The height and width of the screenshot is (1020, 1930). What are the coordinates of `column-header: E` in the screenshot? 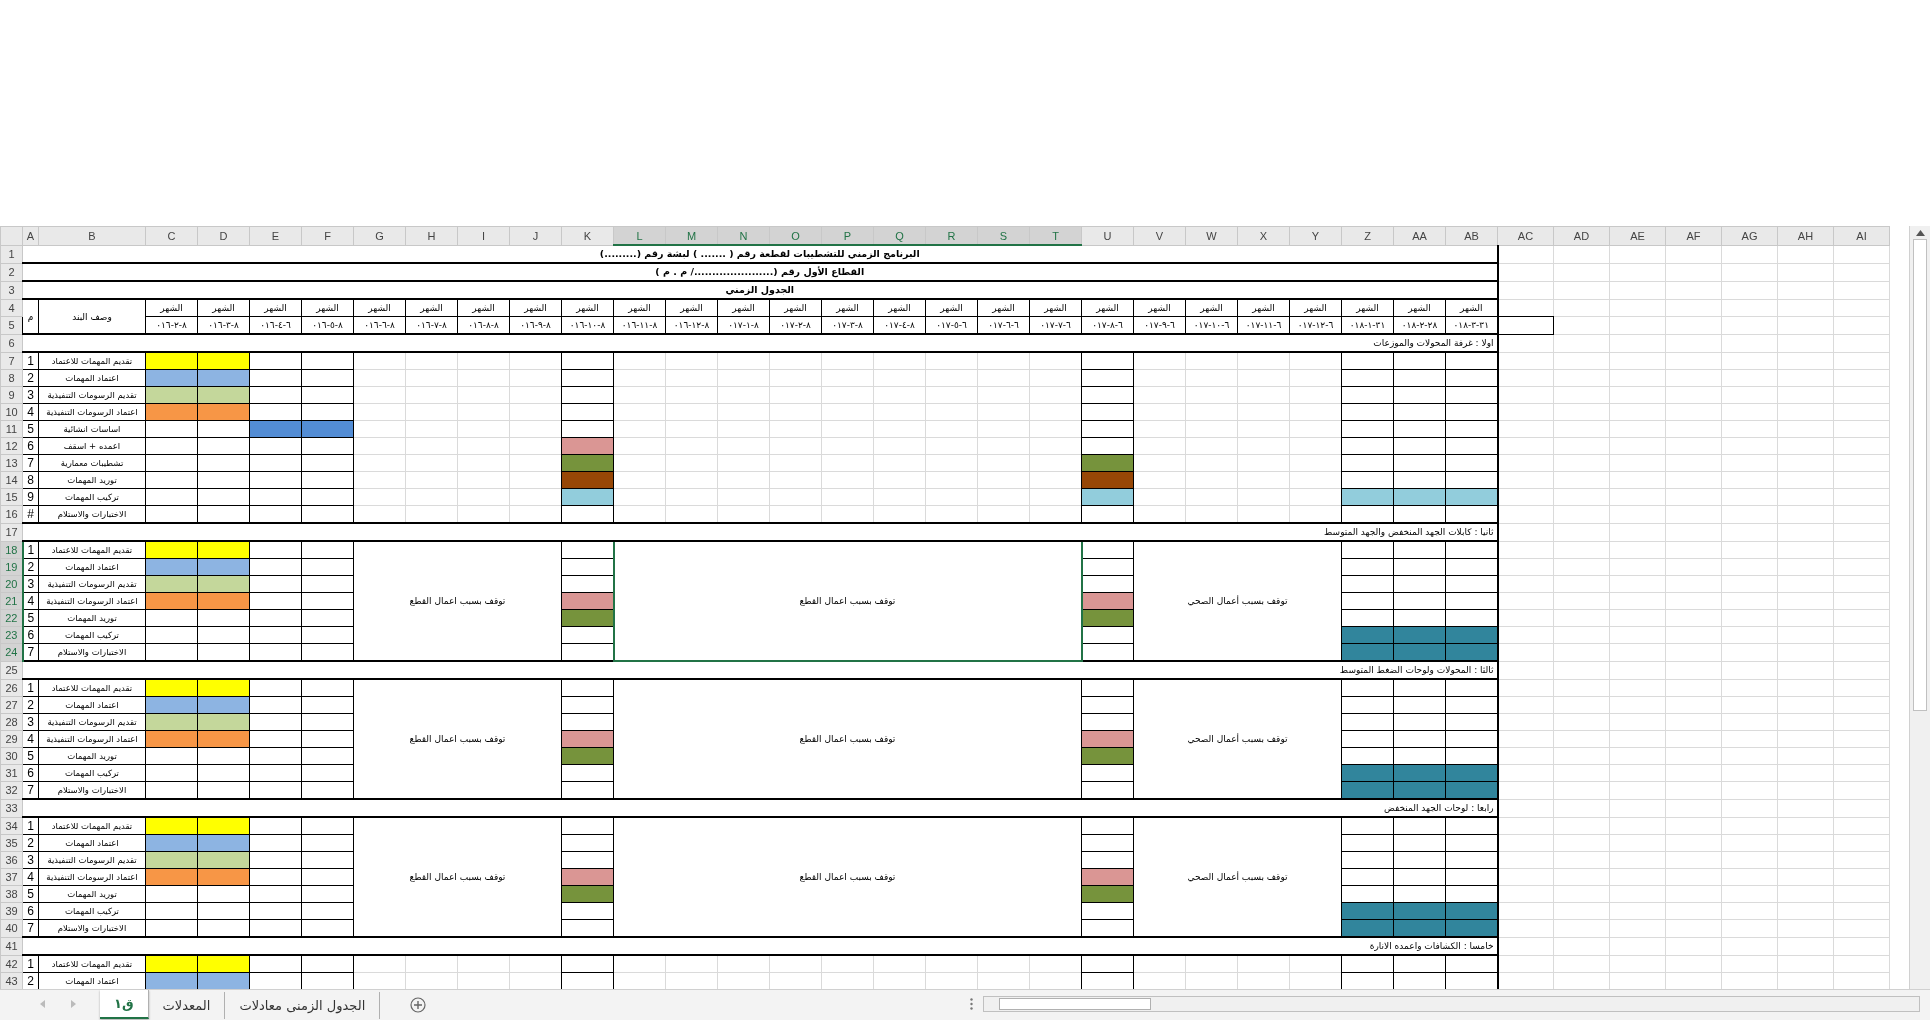 It's located at (275, 235).